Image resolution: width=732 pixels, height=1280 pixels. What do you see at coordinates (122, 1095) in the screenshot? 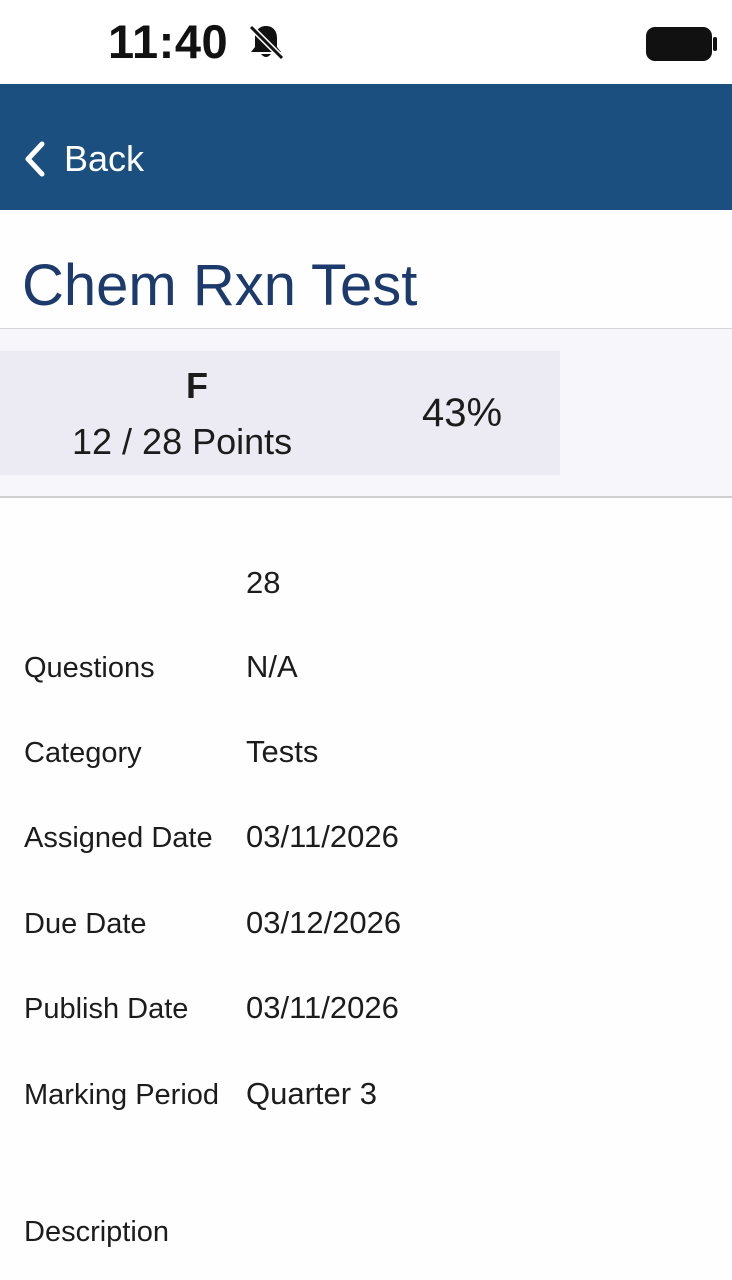
I see `detail-label-marking-period: Marking Period` at bounding box center [122, 1095].